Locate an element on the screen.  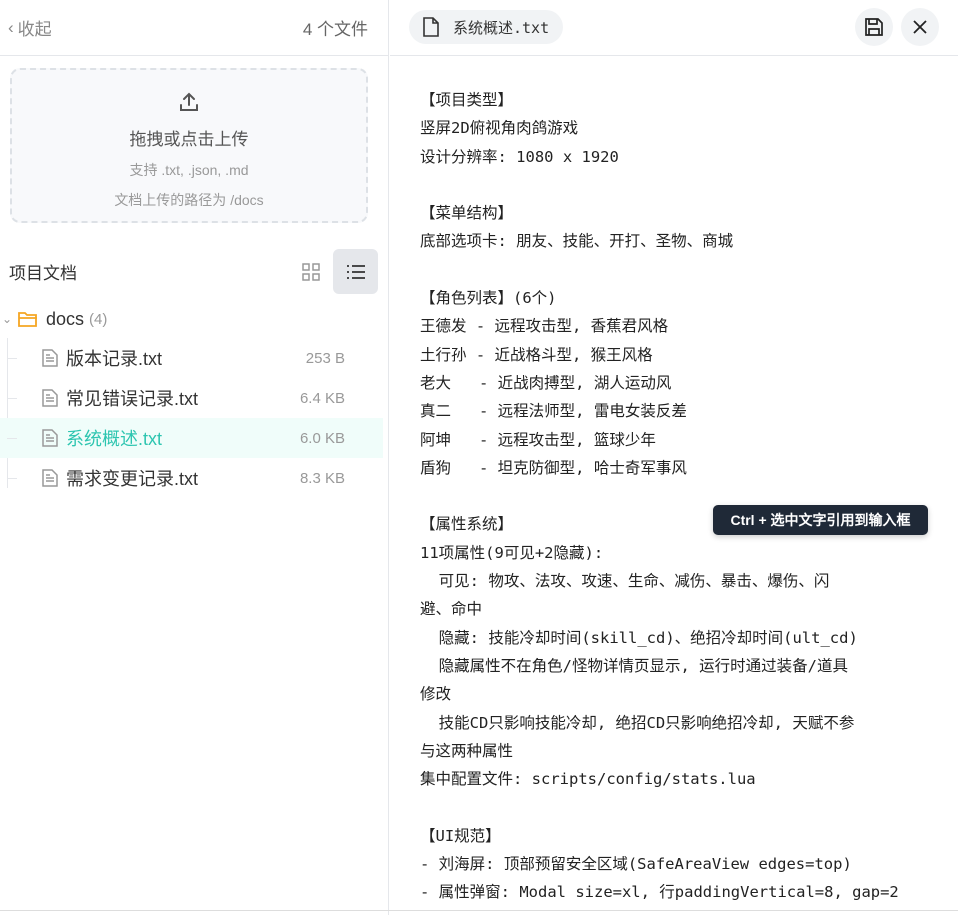
content-line: 【菜单结构】 is located at coordinates (467, 213).